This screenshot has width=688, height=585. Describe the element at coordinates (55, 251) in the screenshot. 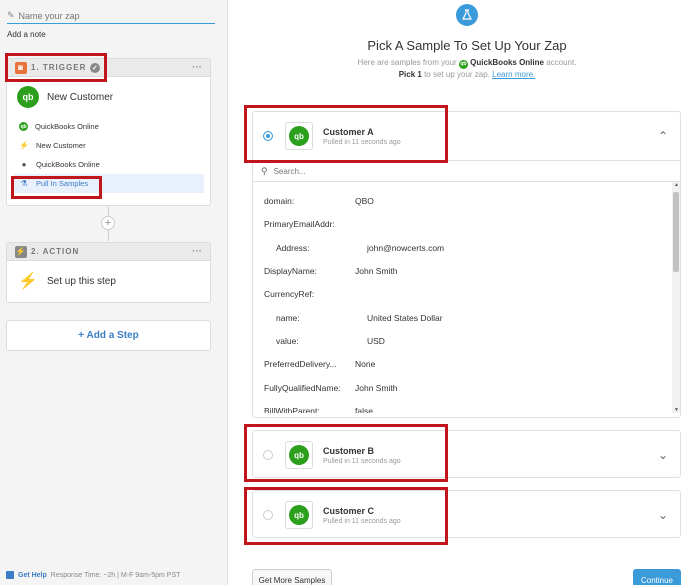

I see `action-header-label: 2. ACTION` at that location.